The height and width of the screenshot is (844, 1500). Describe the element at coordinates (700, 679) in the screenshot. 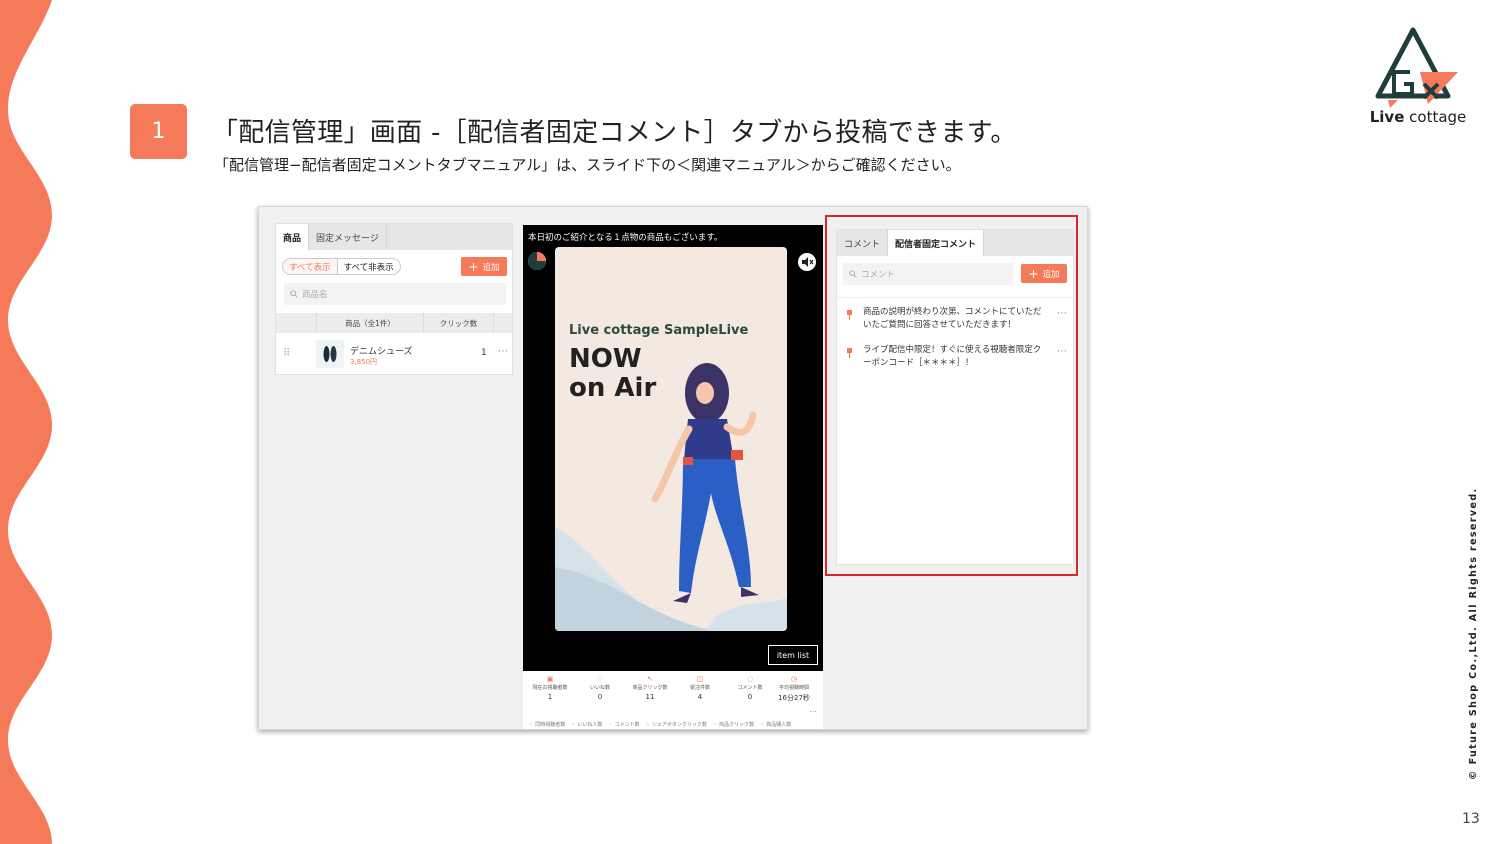

I see `bag-icon: ◫` at that location.